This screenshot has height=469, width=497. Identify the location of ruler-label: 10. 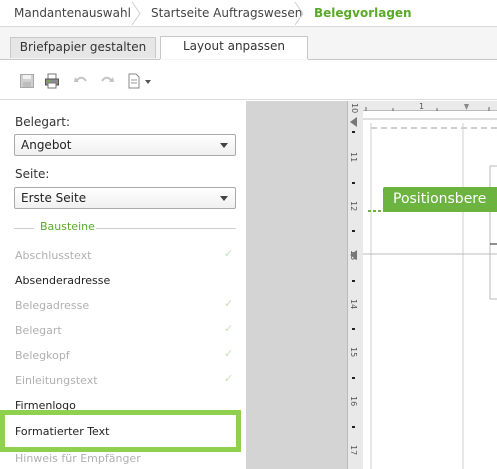
(354, 108).